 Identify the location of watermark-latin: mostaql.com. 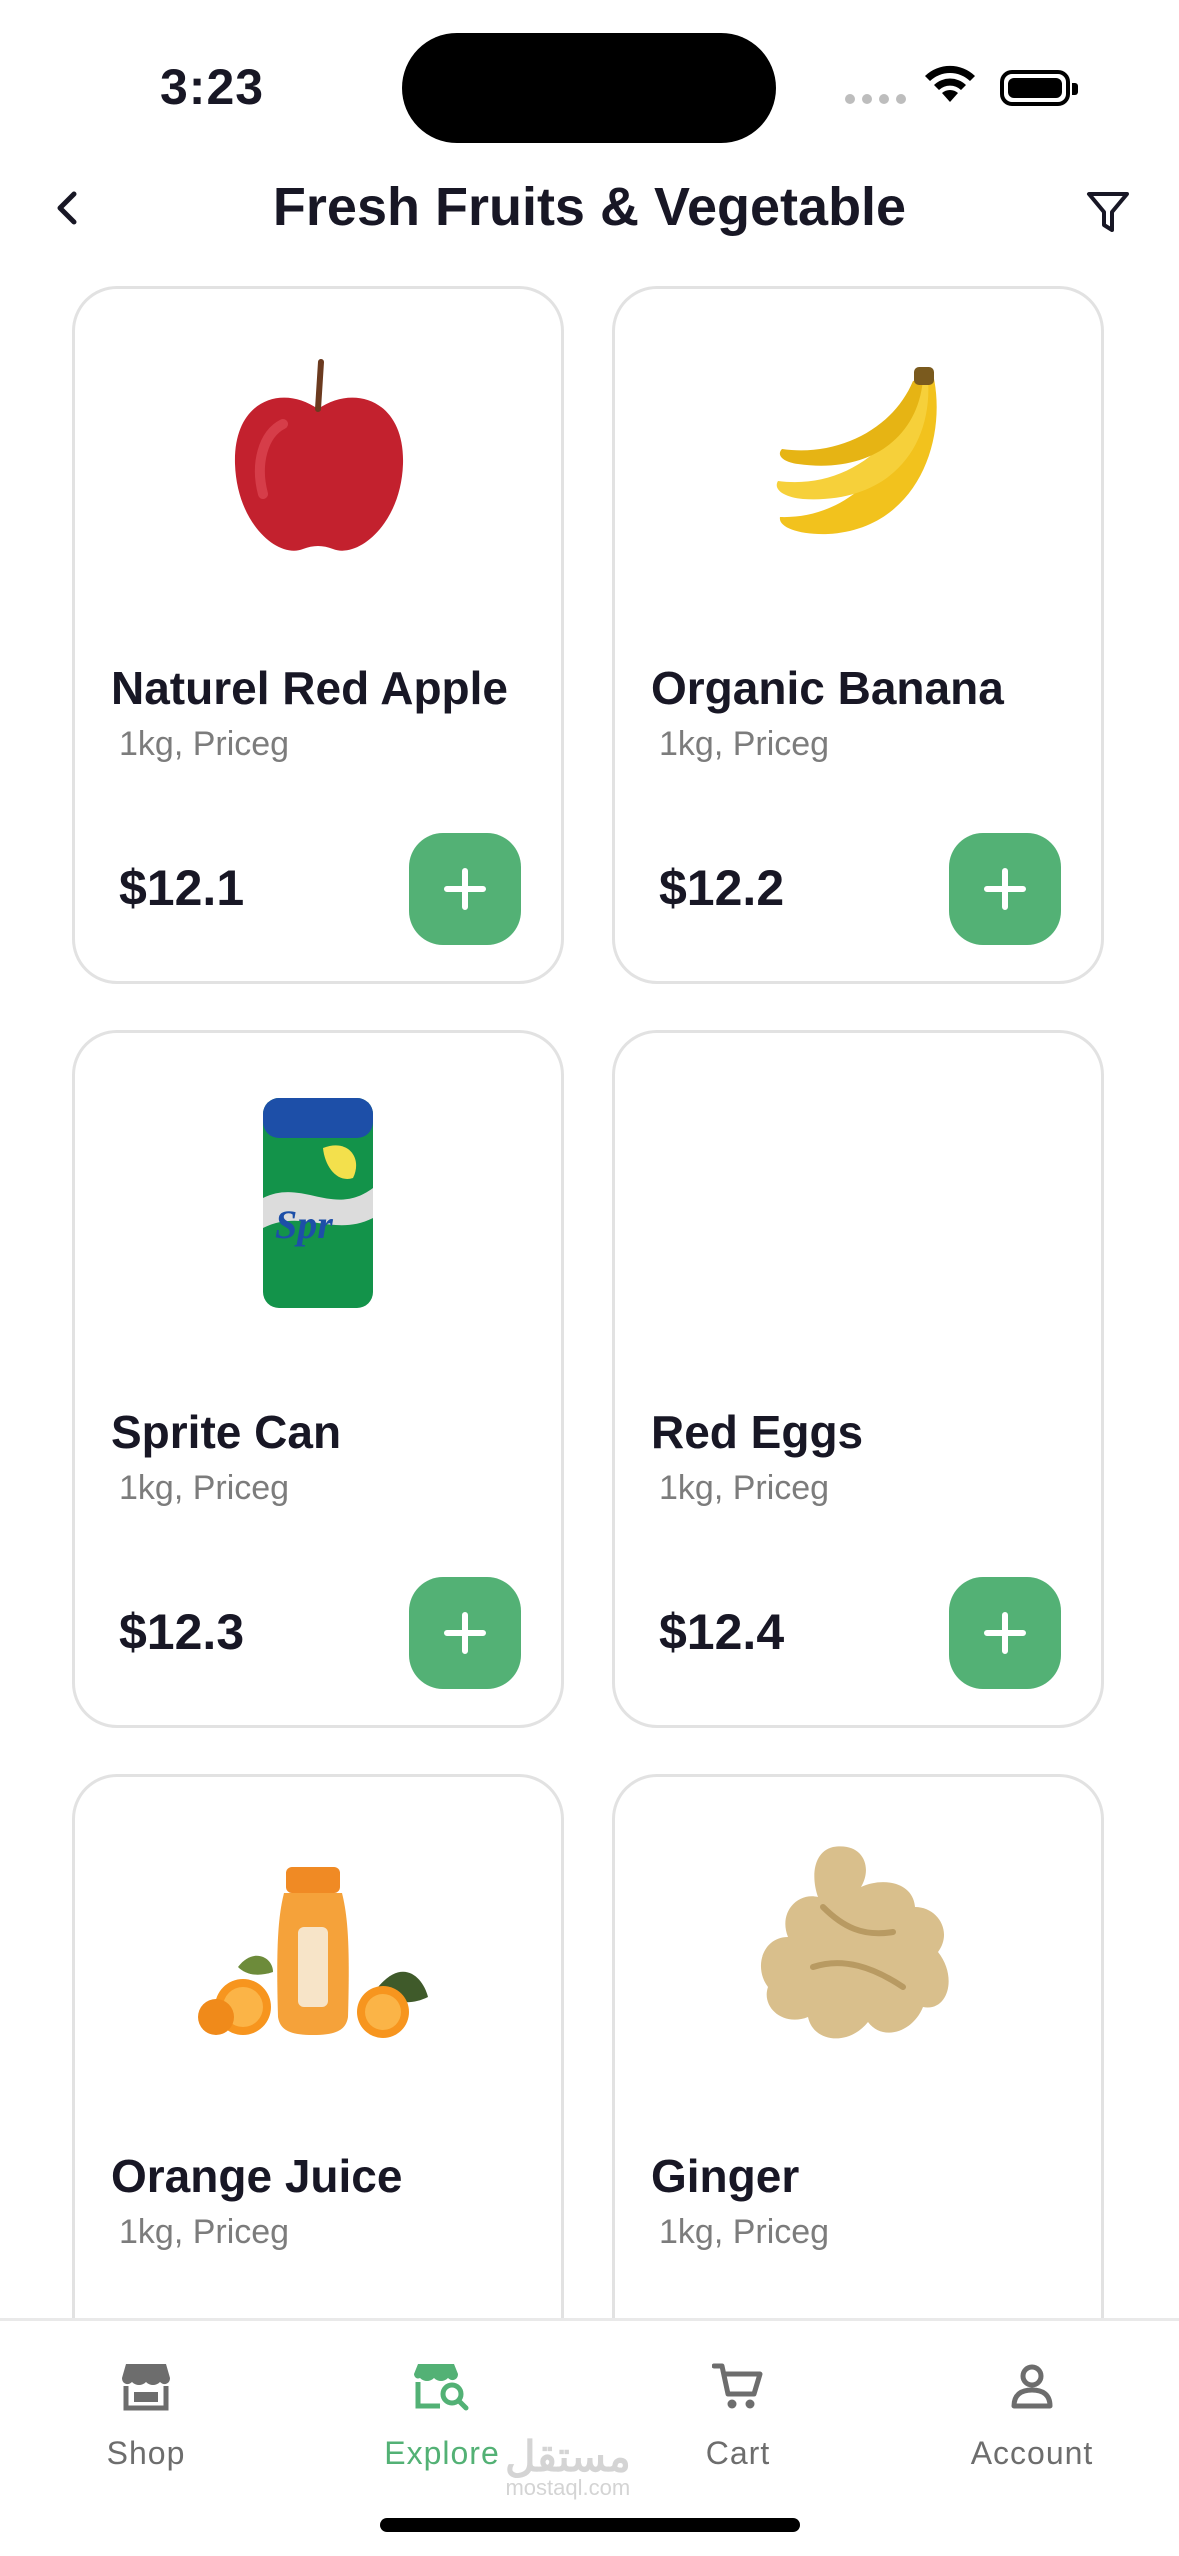
(568, 2487).